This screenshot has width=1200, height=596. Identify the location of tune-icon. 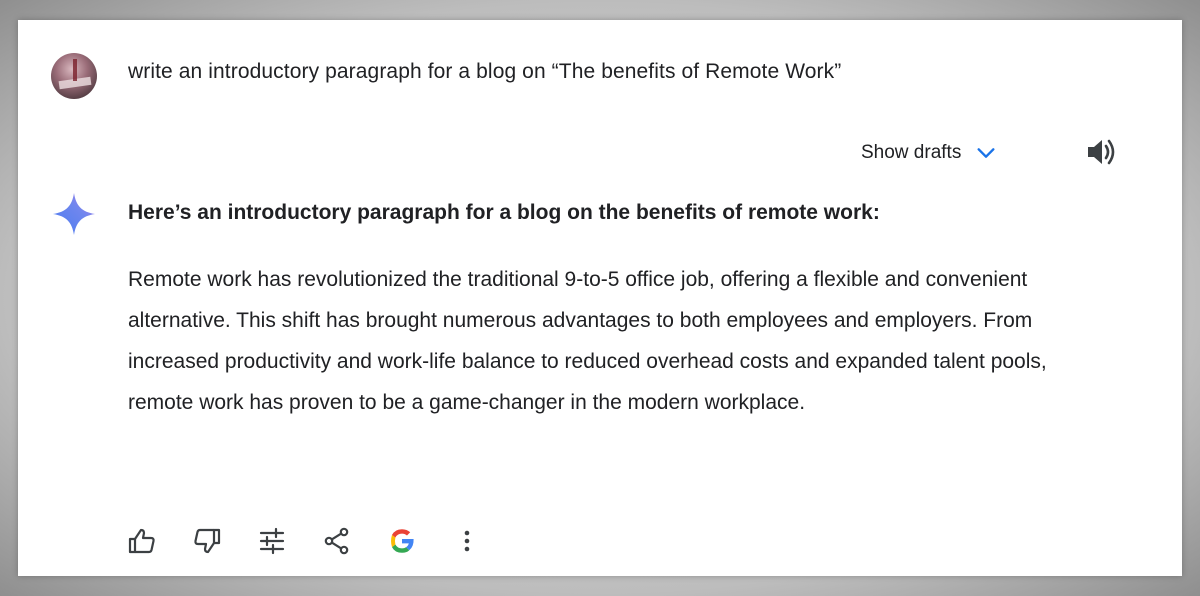
(272, 541).